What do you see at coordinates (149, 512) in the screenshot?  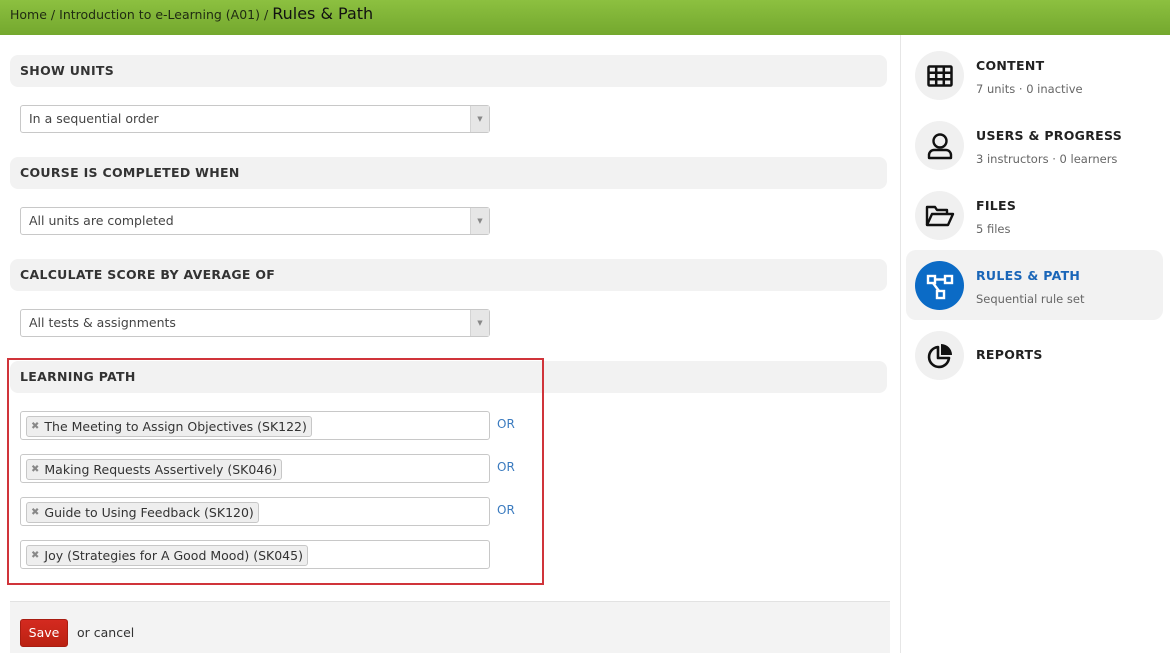 I see `unit-tag-label: Guide to Using Feedback (SK120)` at bounding box center [149, 512].